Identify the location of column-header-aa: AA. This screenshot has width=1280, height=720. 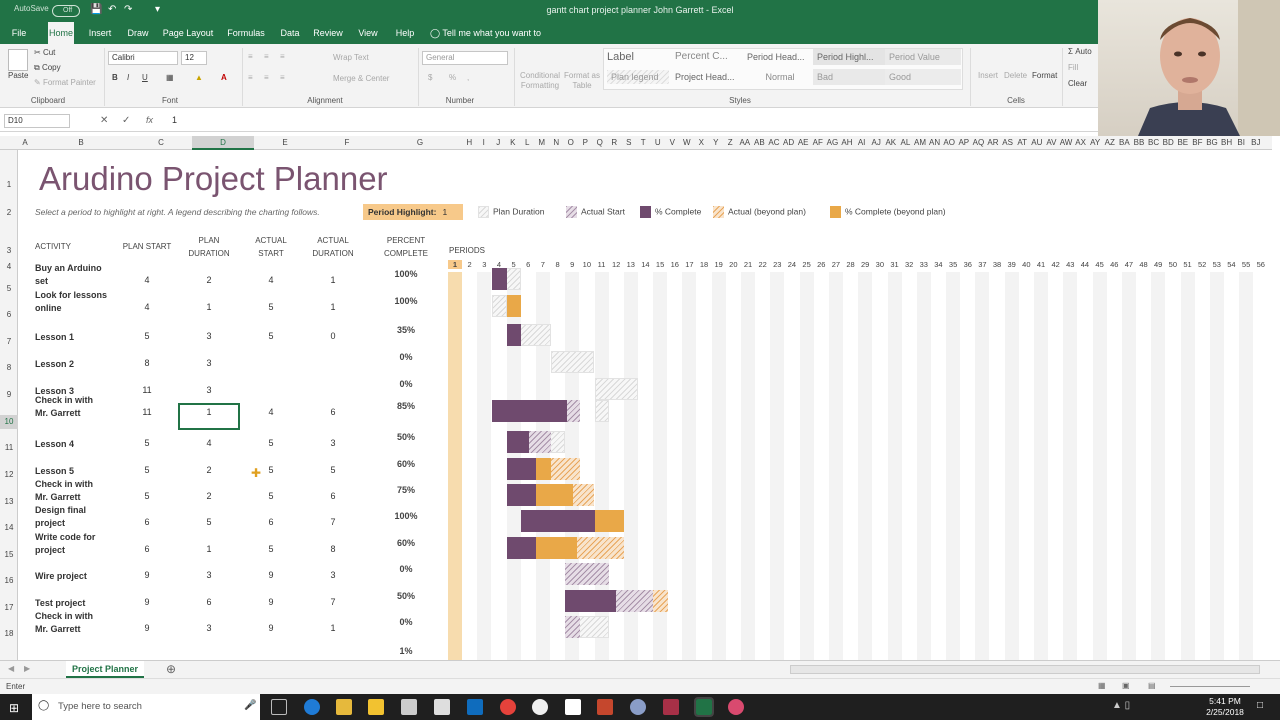
(745, 143).